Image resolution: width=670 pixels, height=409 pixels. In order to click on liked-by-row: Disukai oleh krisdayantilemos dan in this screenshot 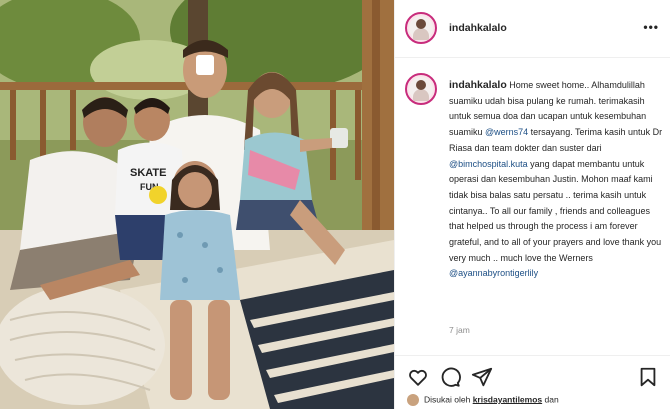, I will do `click(483, 400)`.